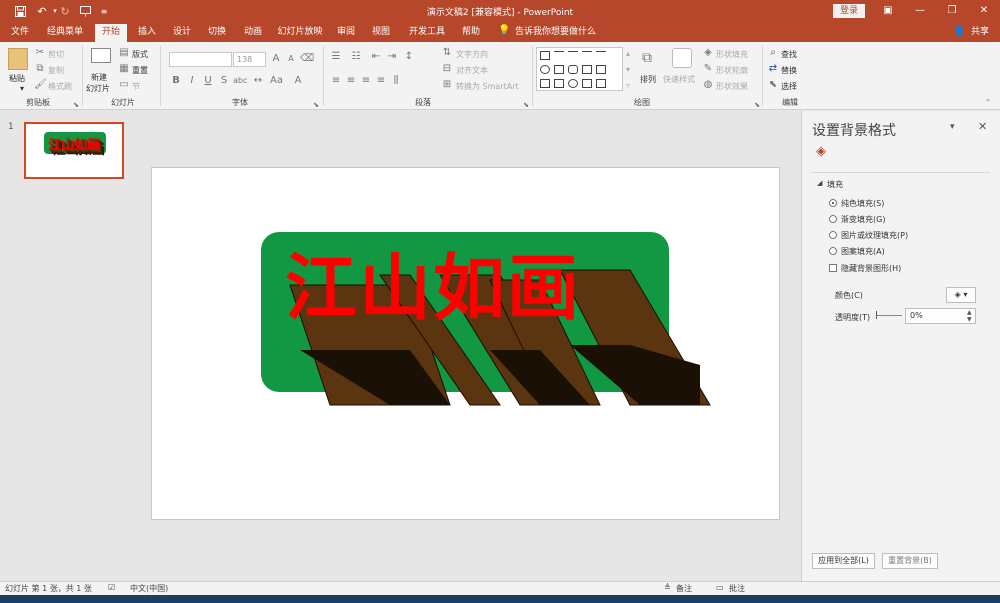  Describe the element at coordinates (773, 85) in the screenshot. I see `select-icon: ⬉` at that location.